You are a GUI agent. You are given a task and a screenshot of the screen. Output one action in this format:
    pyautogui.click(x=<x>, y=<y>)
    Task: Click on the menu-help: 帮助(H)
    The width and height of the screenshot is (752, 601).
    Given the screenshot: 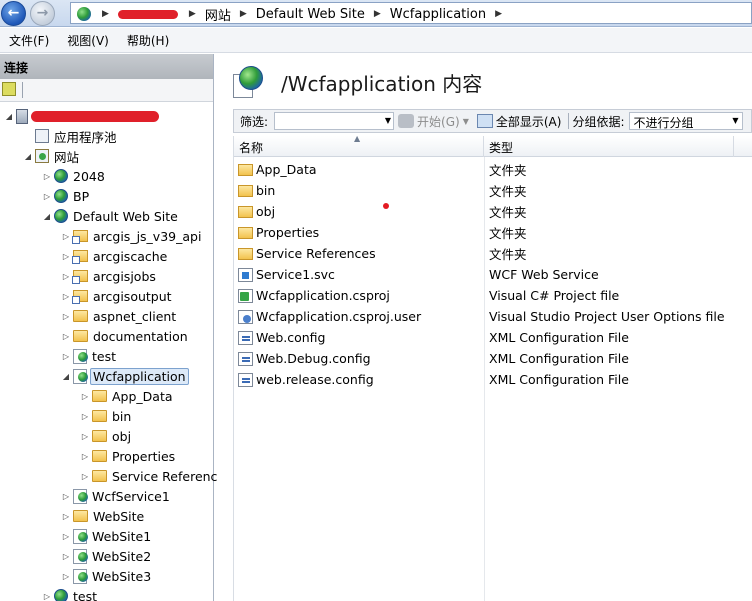 What is the action you would take?
    pyautogui.click(x=148, y=40)
    